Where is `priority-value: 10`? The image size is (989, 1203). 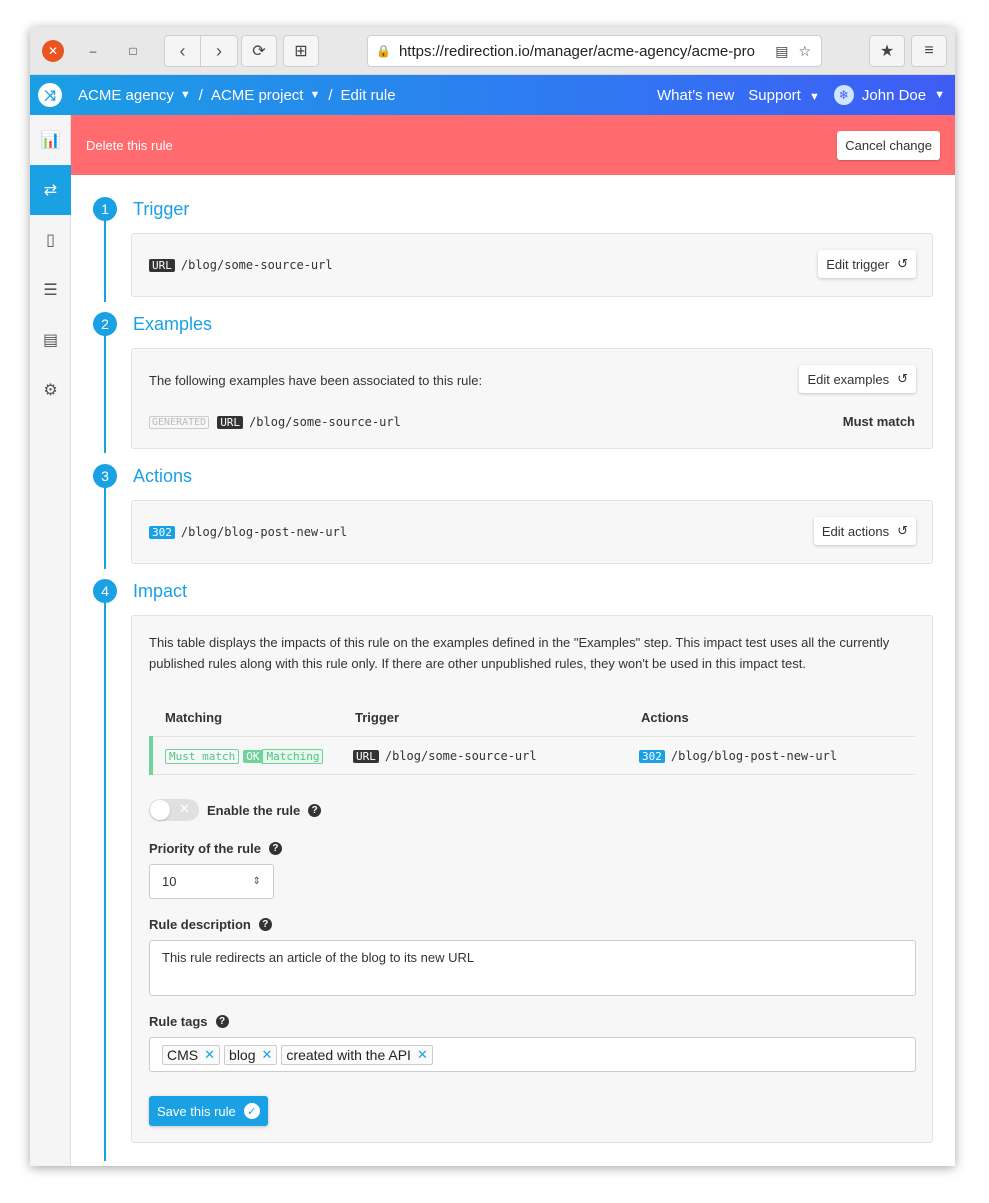 priority-value: 10 is located at coordinates (169, 881).